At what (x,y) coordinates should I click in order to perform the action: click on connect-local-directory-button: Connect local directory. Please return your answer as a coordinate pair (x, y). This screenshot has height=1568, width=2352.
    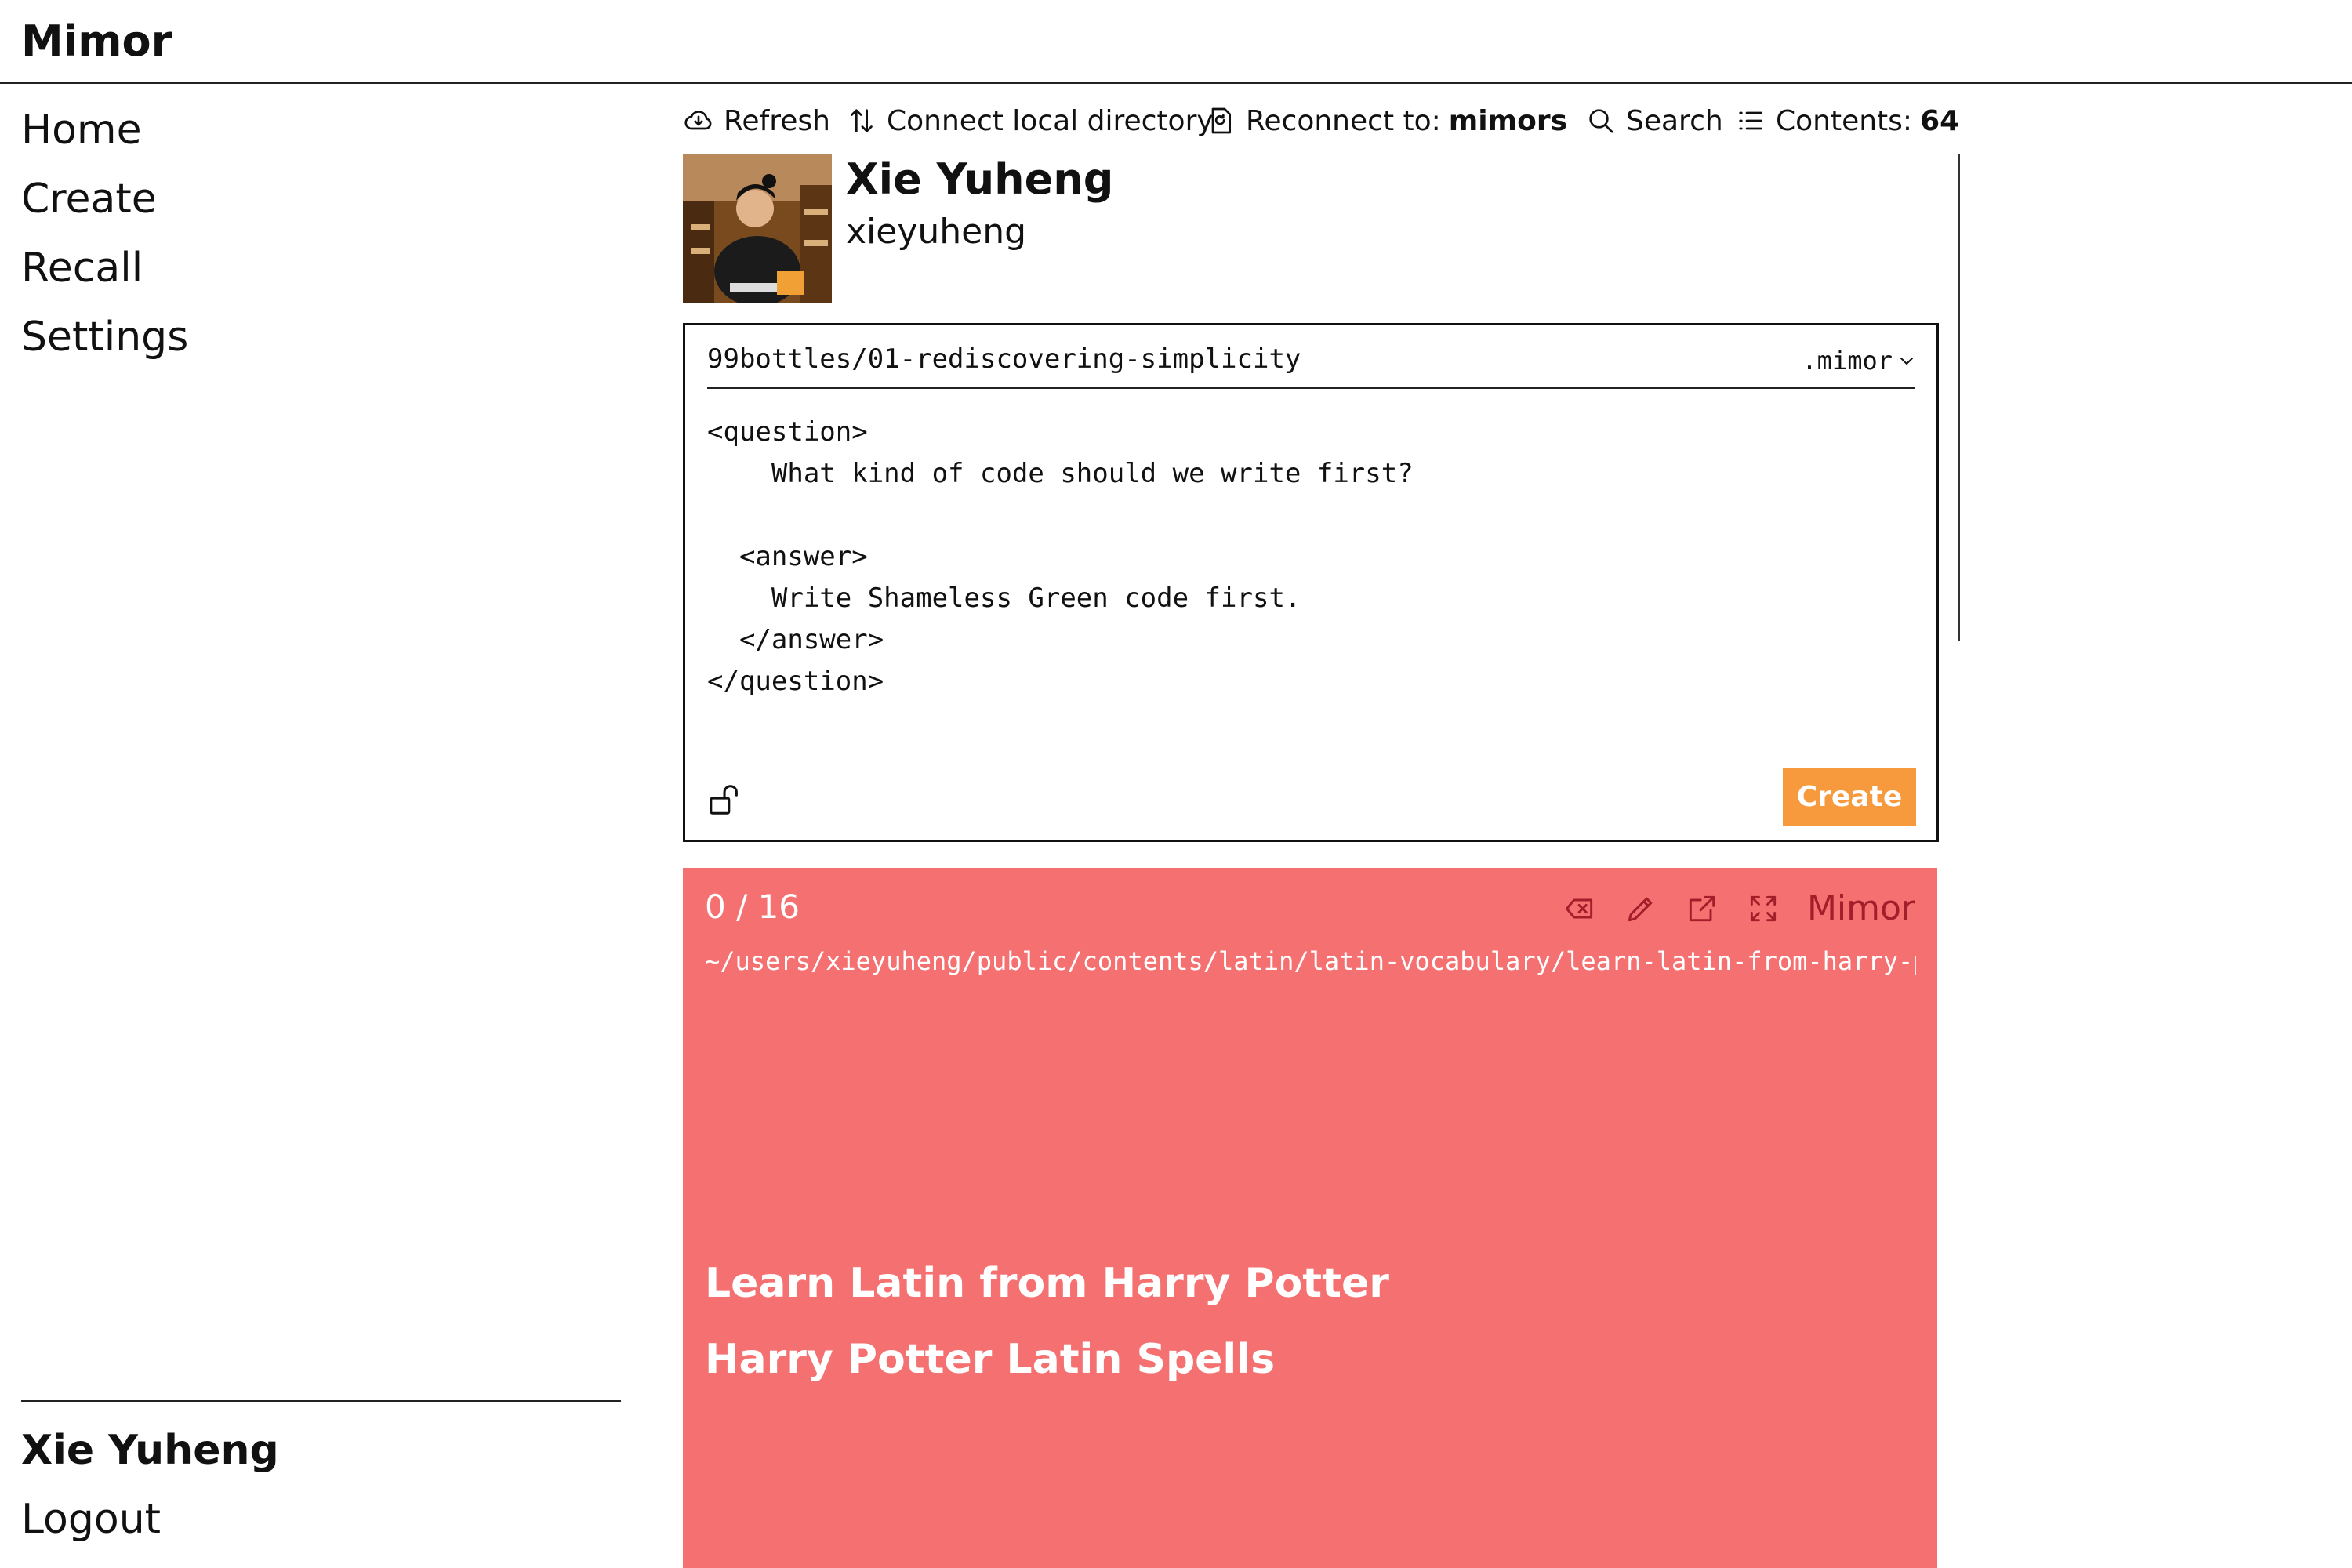
    Looking at the image, I should click on (1030, 121).